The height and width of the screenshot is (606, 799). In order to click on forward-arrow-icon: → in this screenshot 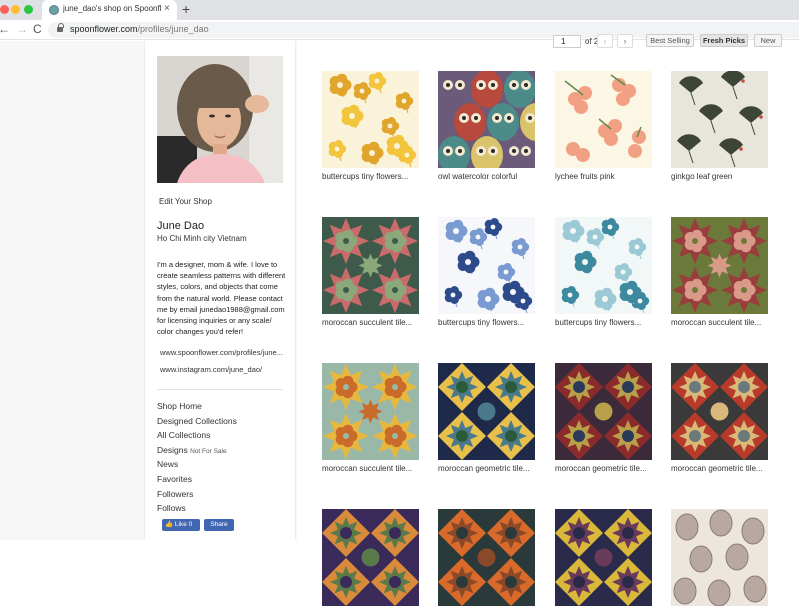, I will do `click(22, 29)`.